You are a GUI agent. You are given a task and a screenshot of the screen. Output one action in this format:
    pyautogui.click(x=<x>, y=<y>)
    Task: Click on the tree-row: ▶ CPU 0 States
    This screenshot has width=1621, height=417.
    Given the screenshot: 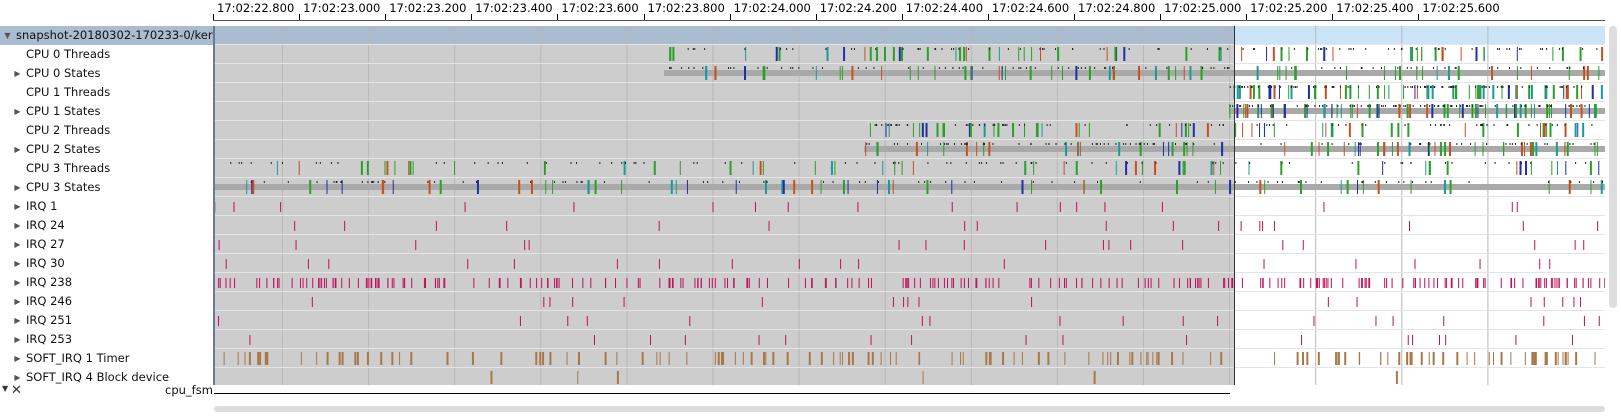 What is the action you would take?
    pyautogui.click(x=106, y=73)
    